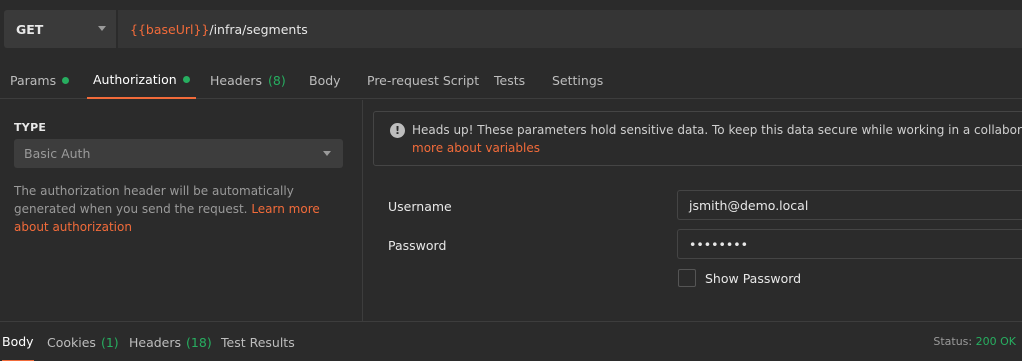  Describe the element at coordinates (417, 245) in the screenshot. I see `password-label: Password` at that location.